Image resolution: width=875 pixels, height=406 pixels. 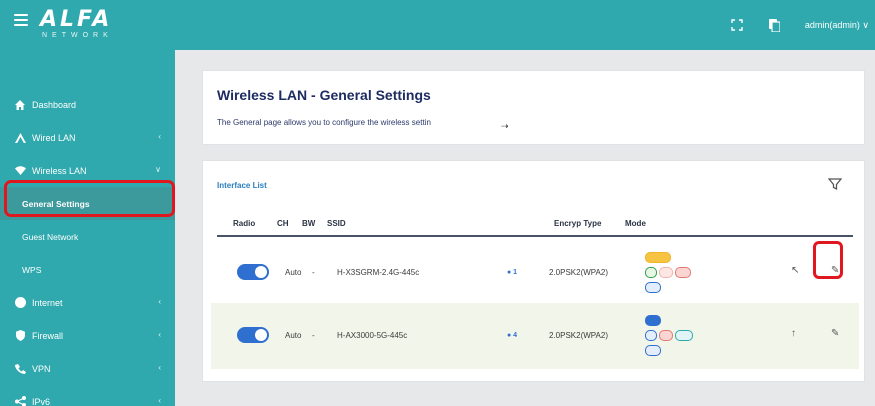 What do you see at coordinates (378, 272) in the screenshot?
I see `ssid-value: H-X3SGRM-2.4G-445c` at bounding box center [378, 272].